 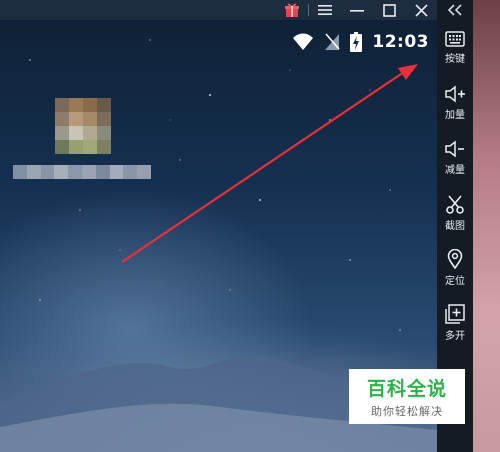 What do you see at coordinates (455, 59) in the screenshot?
I see `sidebar-item-label: 按键` at bounding box center [455, 59].